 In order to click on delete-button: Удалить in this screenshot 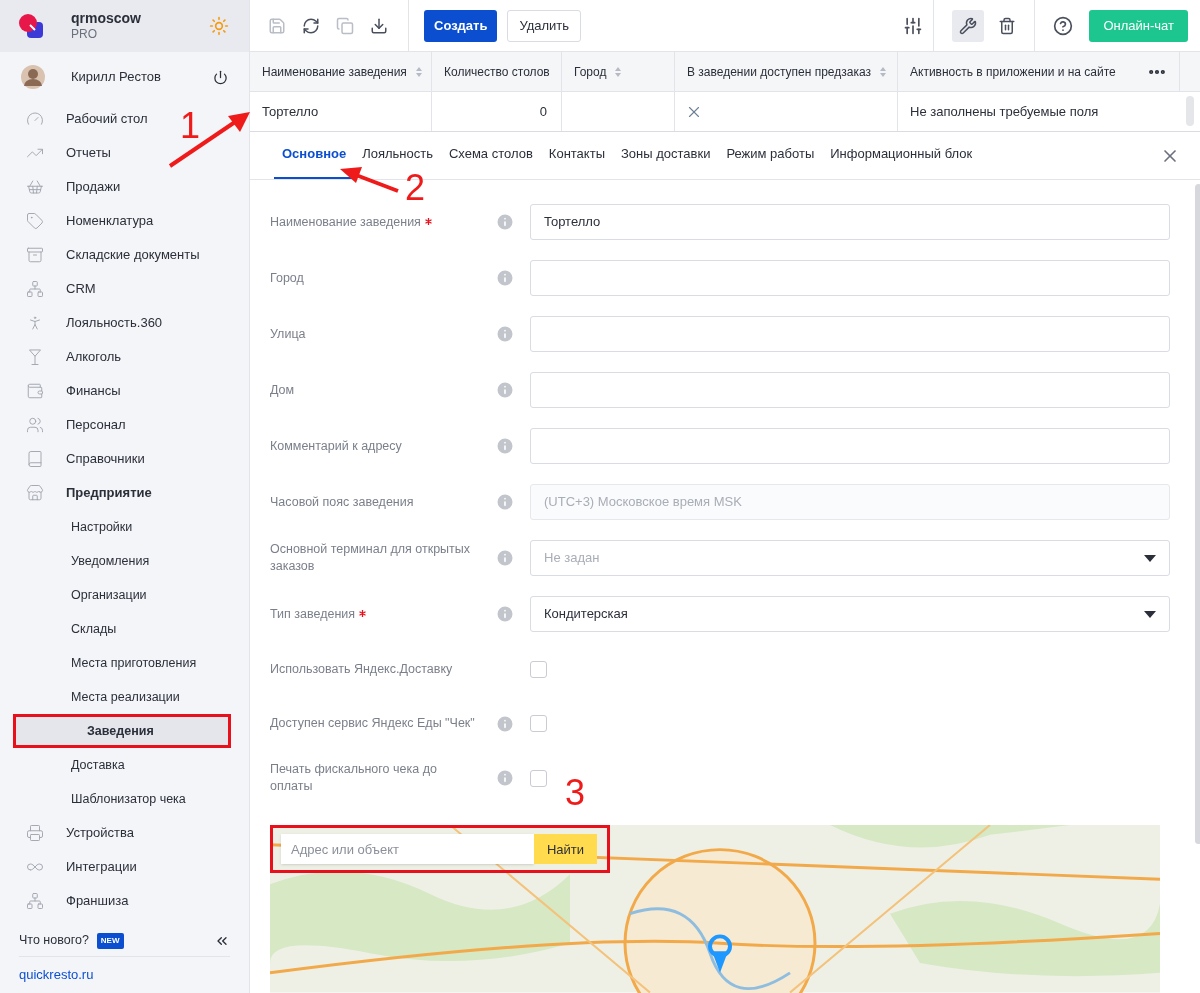, I will do `click(544, 25)`.